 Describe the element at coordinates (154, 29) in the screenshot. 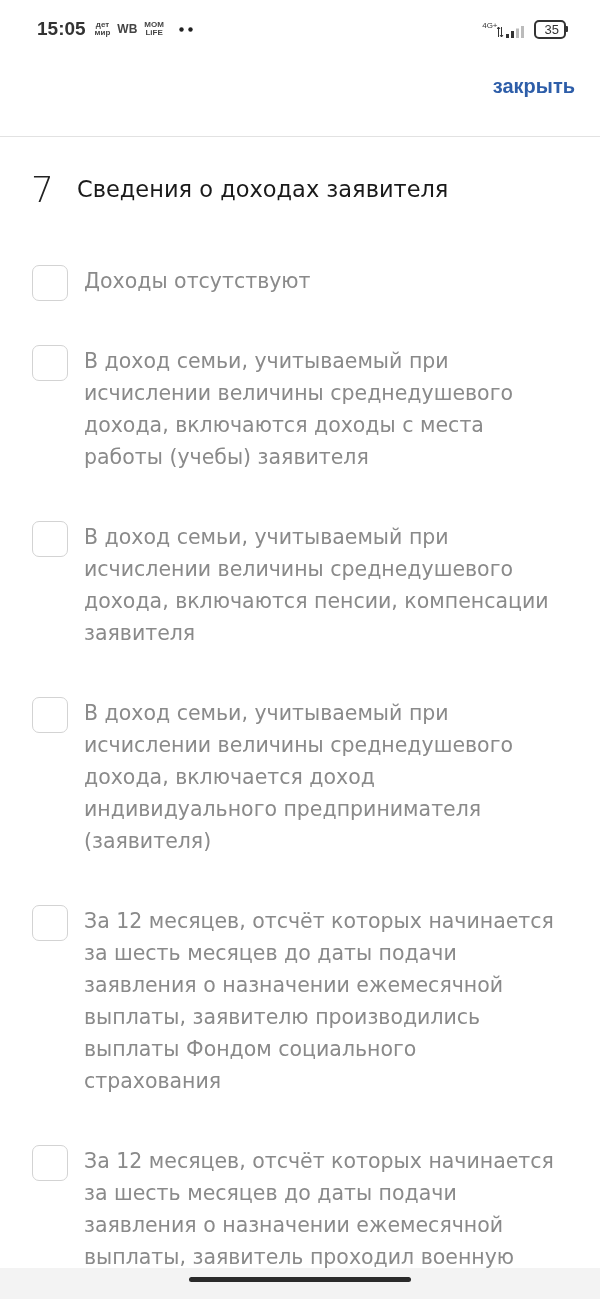

I see `notification-app-label: MOM LiFE` at that location.